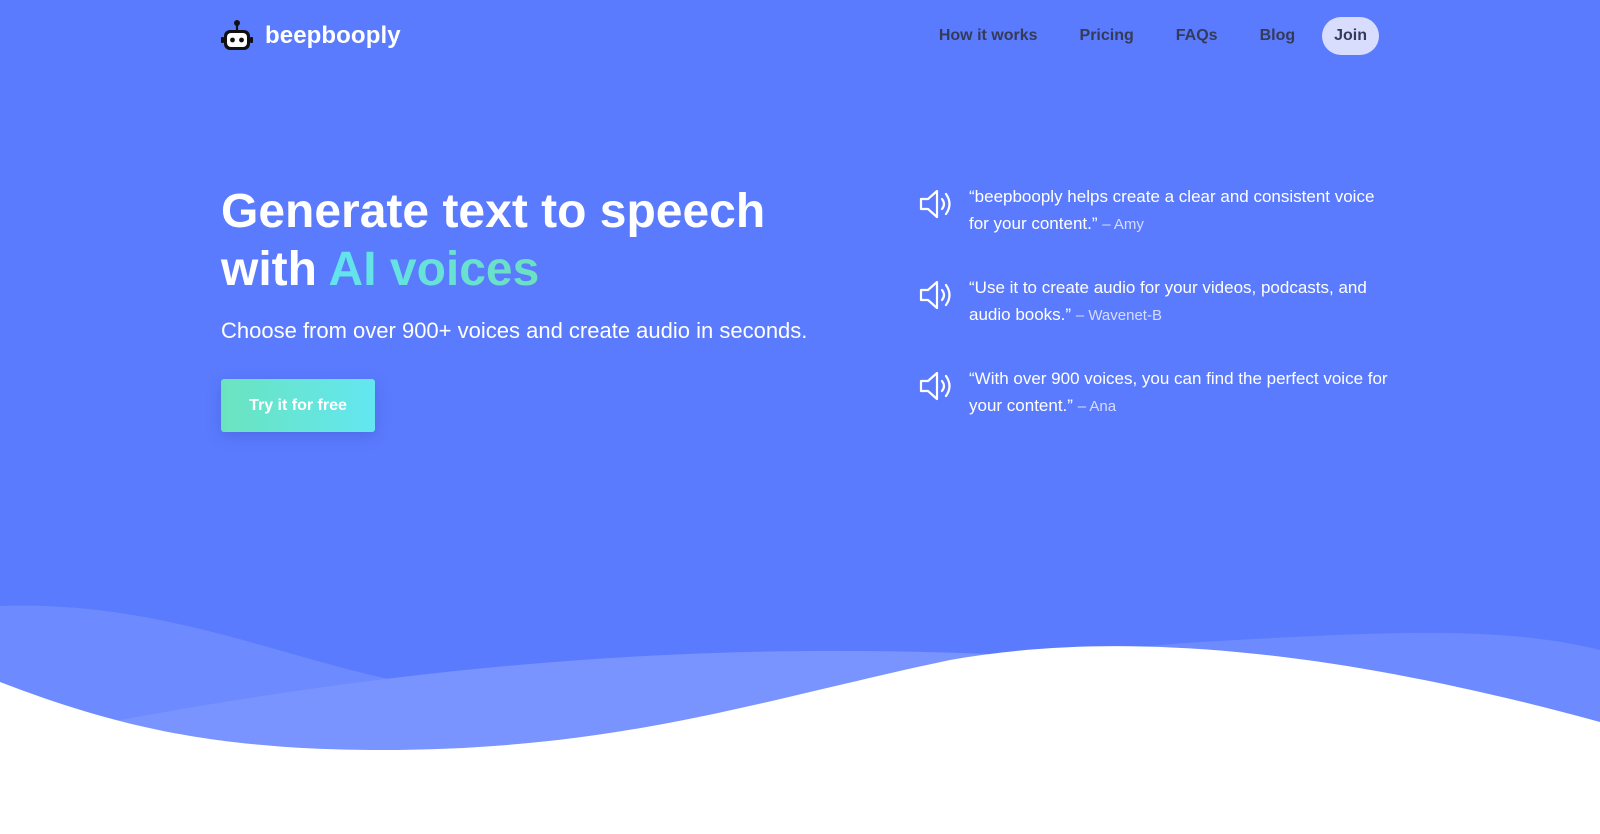 The image size is (1600, 834). I want to click on robot-icon, so click(237, 35).